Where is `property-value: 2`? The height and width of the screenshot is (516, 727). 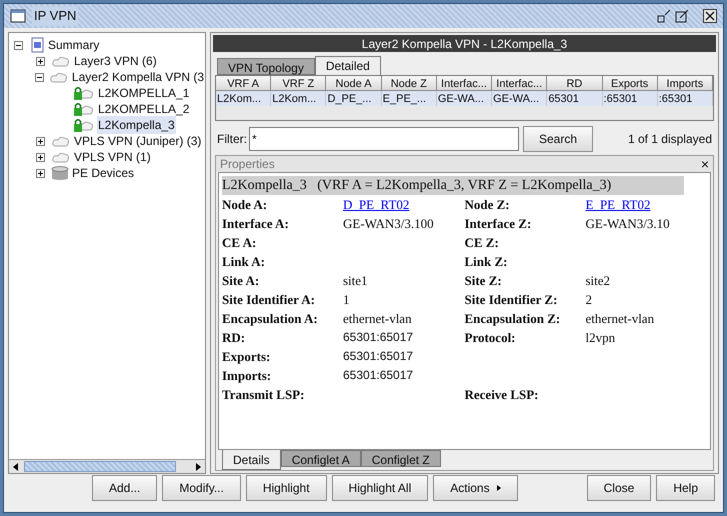 property-value: 2 is located at coordinates (589, 300).